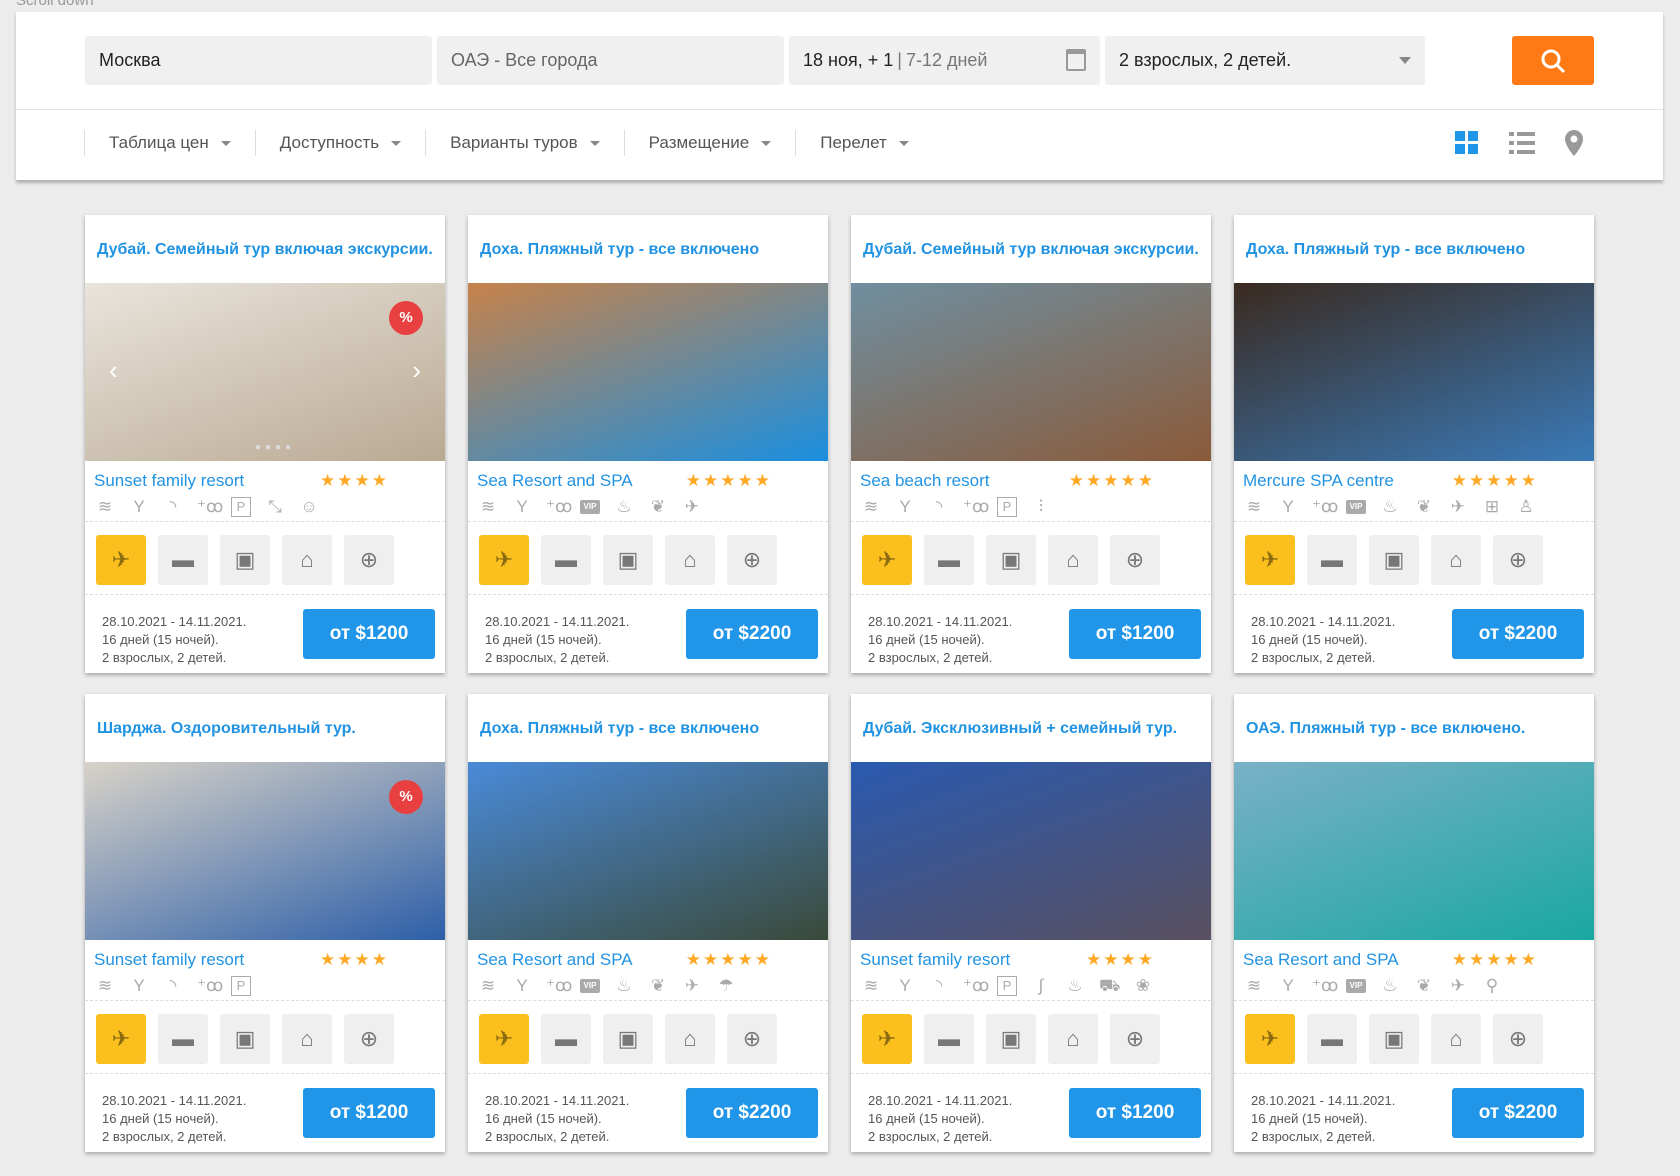  Describe the element at coordinates (1318, 482) in the screenshot. I see `hotel-name: Mercure SPA centre` at that location.